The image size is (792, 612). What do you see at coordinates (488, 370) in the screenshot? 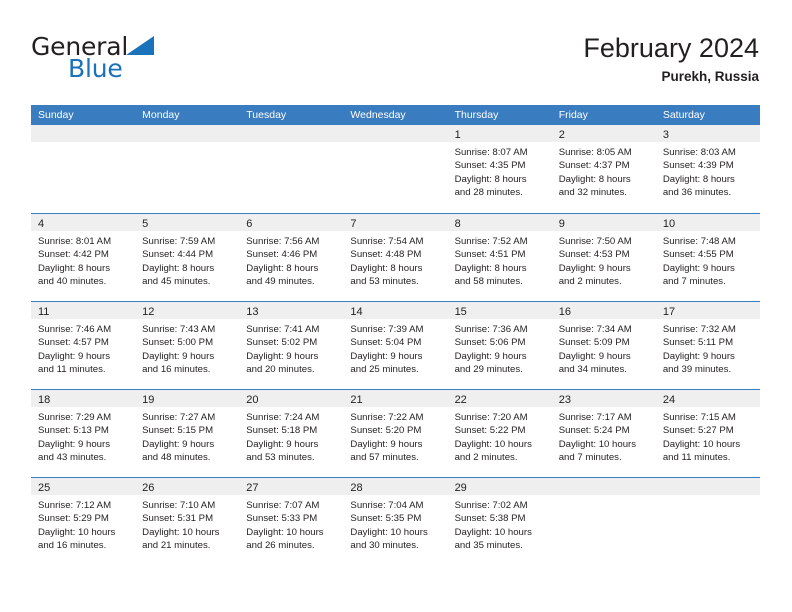
I see `day-info-line: and 29 minutes.` at bounding box center [488, 370].